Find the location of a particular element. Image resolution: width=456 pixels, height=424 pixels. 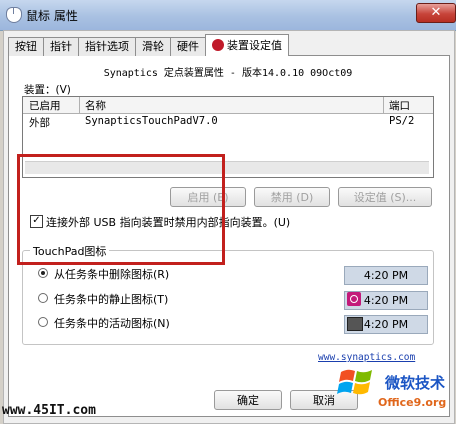

tab-label: 指针 is located at coordinates (61, 46).